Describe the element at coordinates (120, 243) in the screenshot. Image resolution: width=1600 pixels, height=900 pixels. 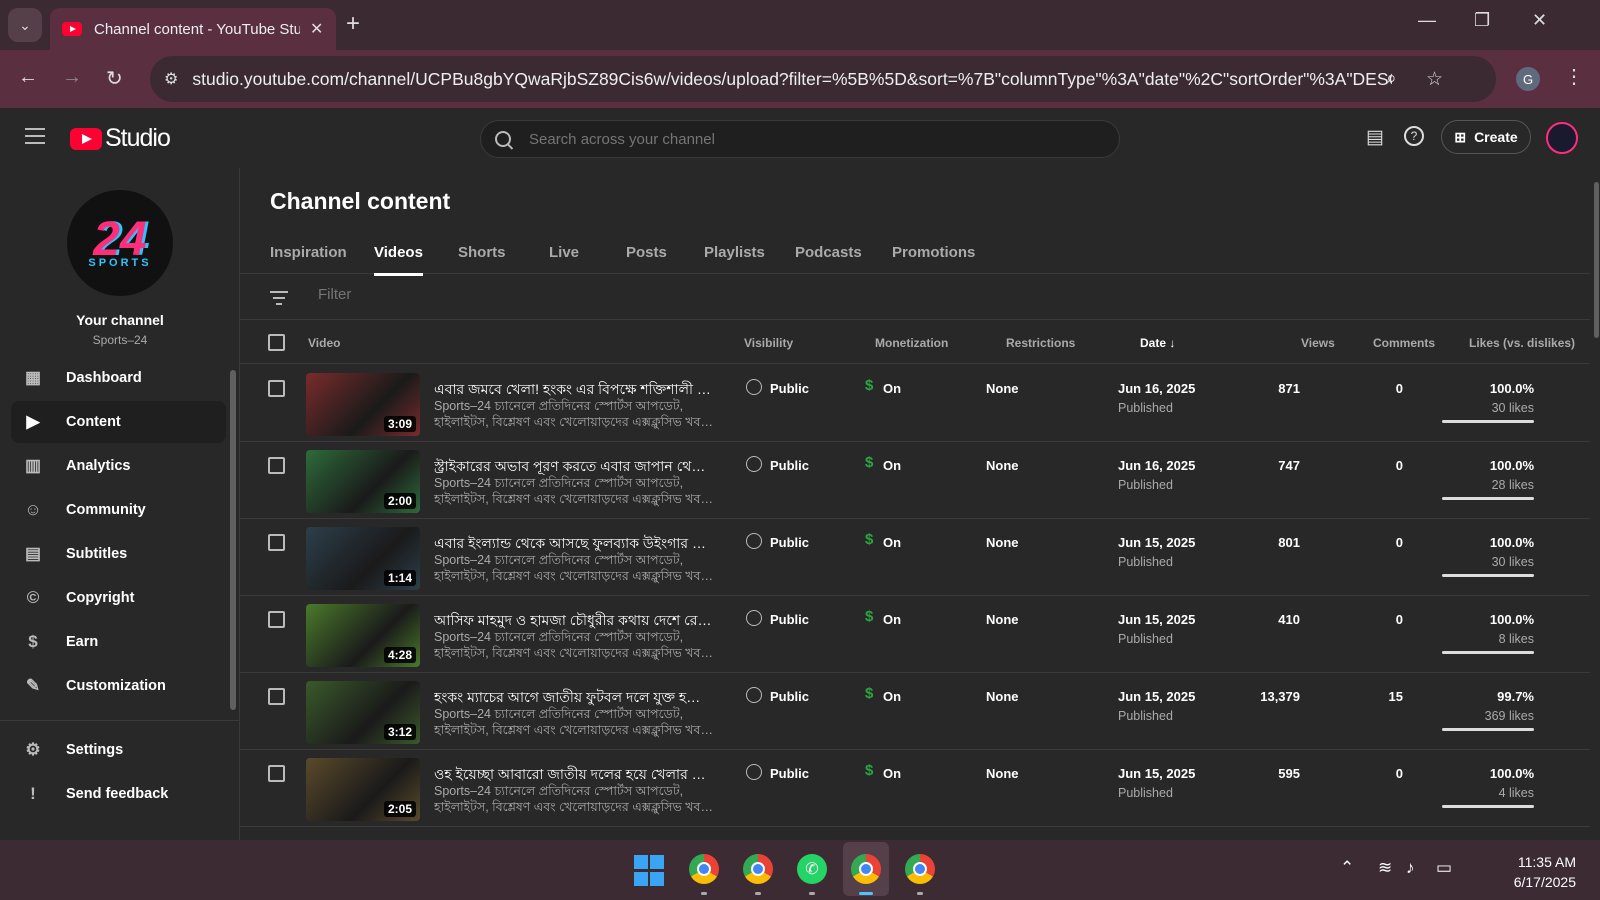
I see `channel-avatar: 24 SPORTS` at that location.